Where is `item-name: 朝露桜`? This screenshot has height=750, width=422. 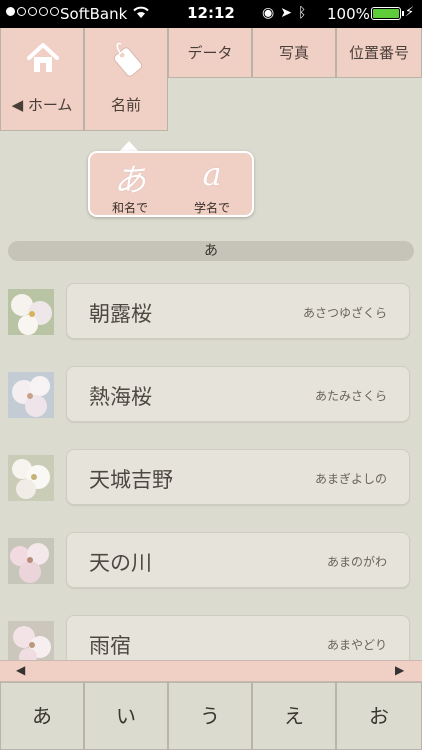
item-name: 朝露桜 is located at coordinates (120, 314).